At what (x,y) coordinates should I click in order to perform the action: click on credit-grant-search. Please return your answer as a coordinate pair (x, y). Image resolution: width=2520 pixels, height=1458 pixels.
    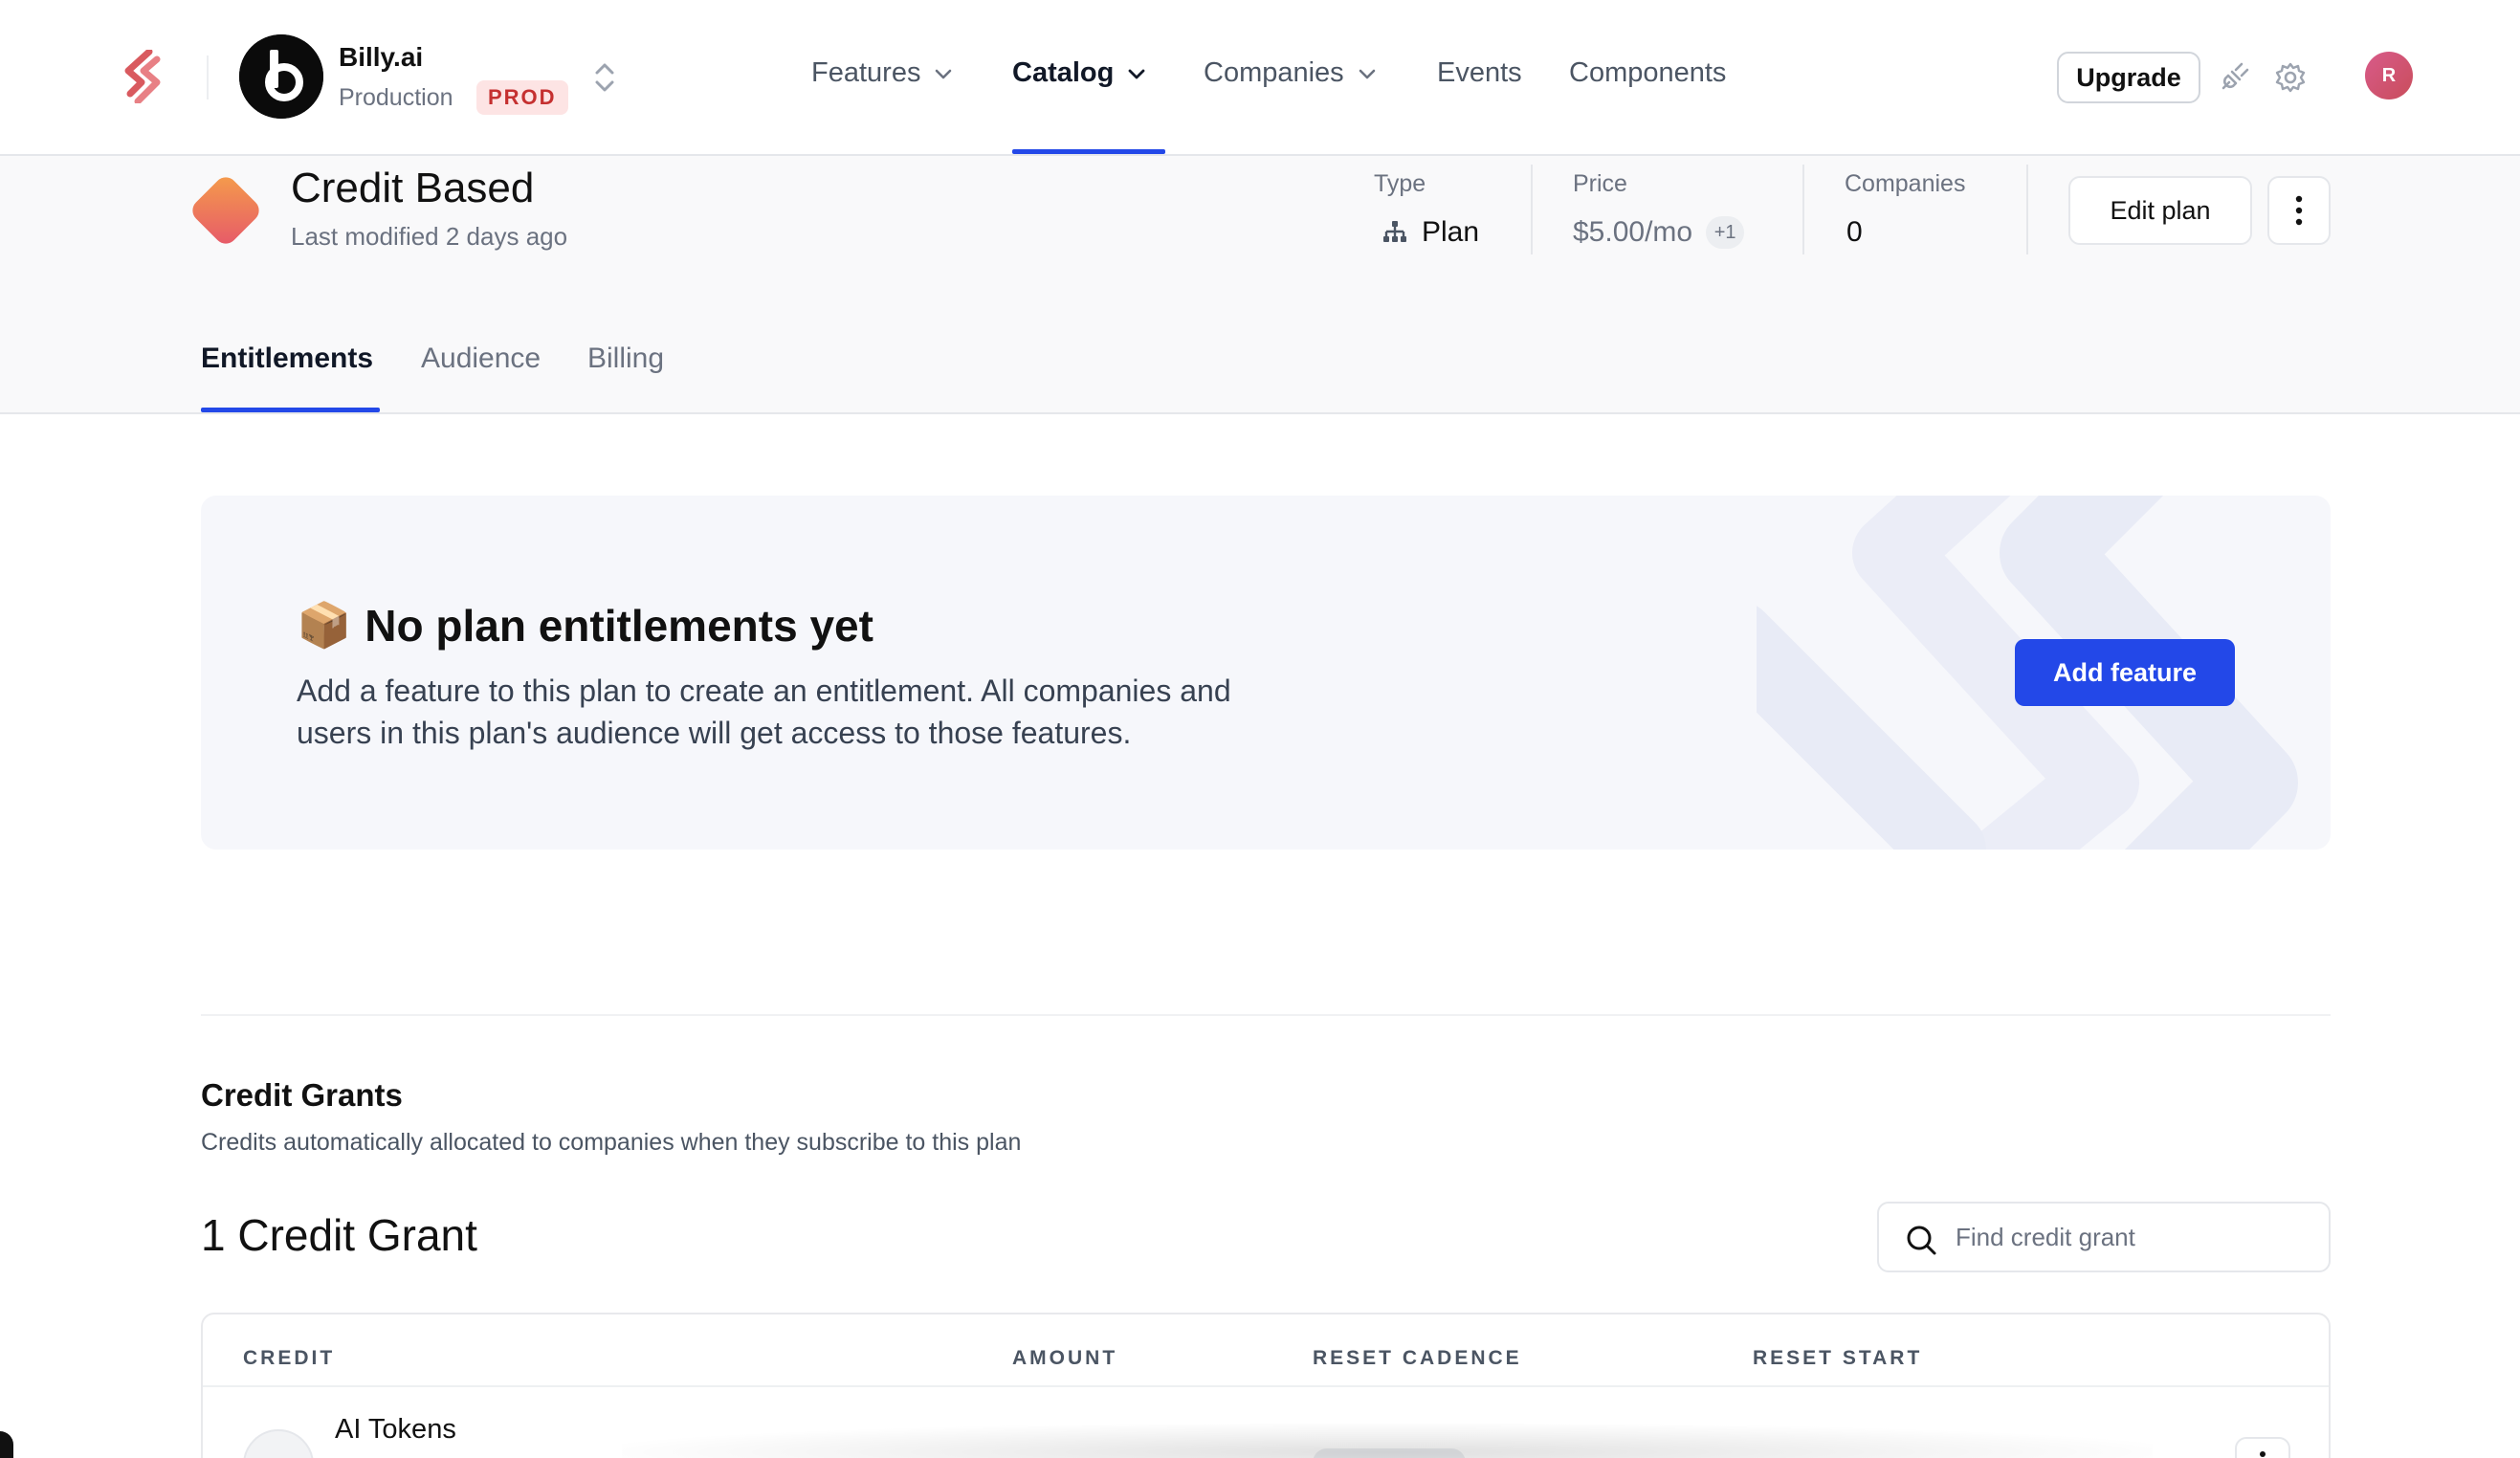
    Looking at the image, I should click on (2104, 1237).